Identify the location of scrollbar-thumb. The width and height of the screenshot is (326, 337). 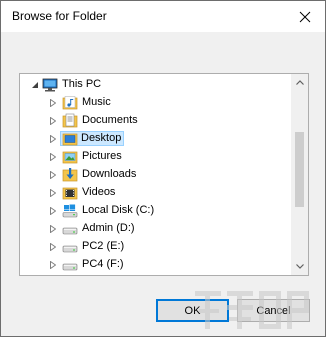
(299, 169).